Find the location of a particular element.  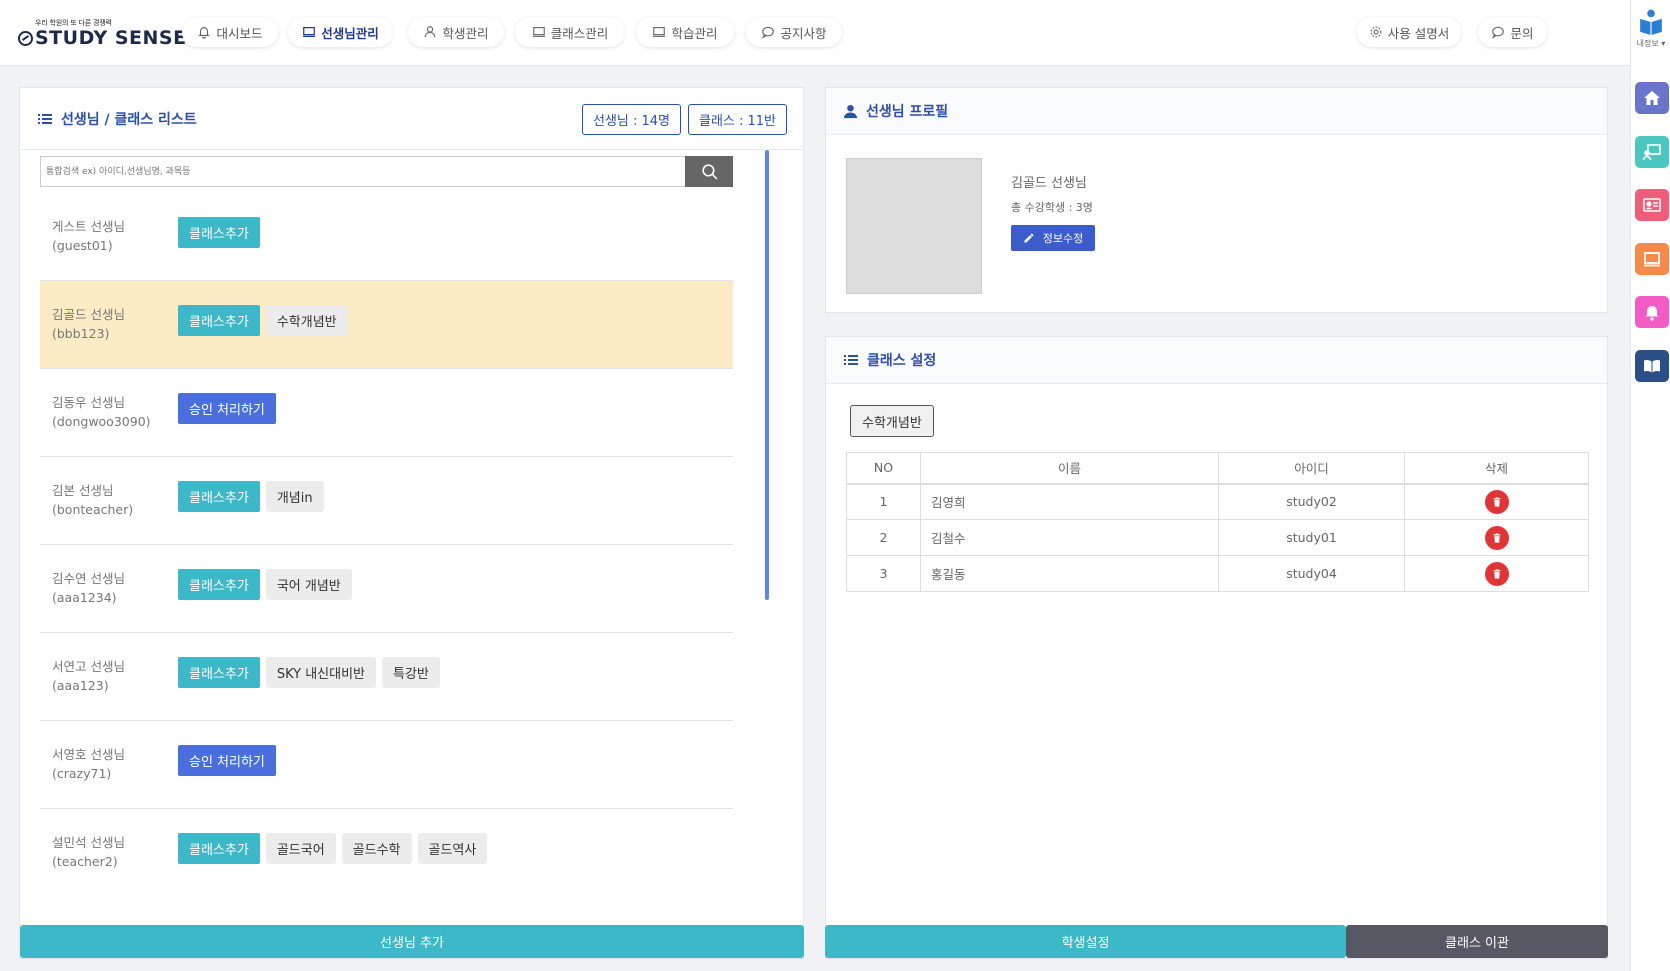

manual-button: 사용 설명서 is located at coordinates (1409, 32).